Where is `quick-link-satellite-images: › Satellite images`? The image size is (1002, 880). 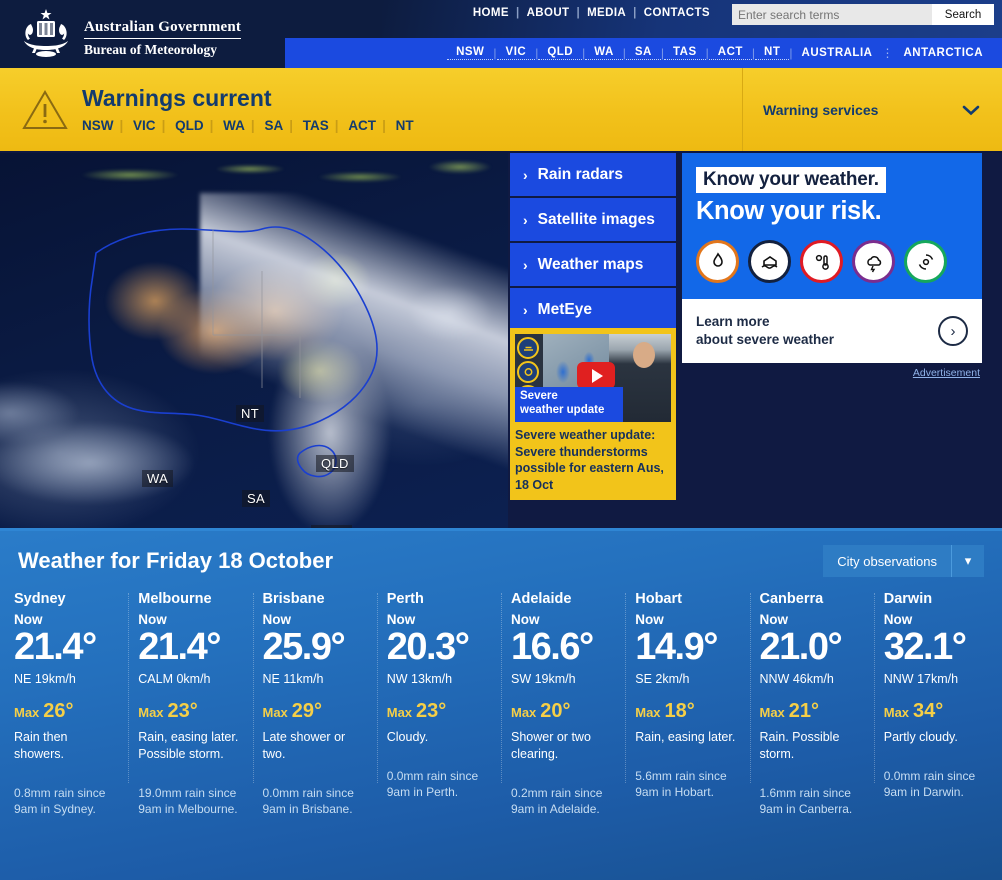 quick-link-satellite-images: › Satellite images is located at coordinates (593, 219).